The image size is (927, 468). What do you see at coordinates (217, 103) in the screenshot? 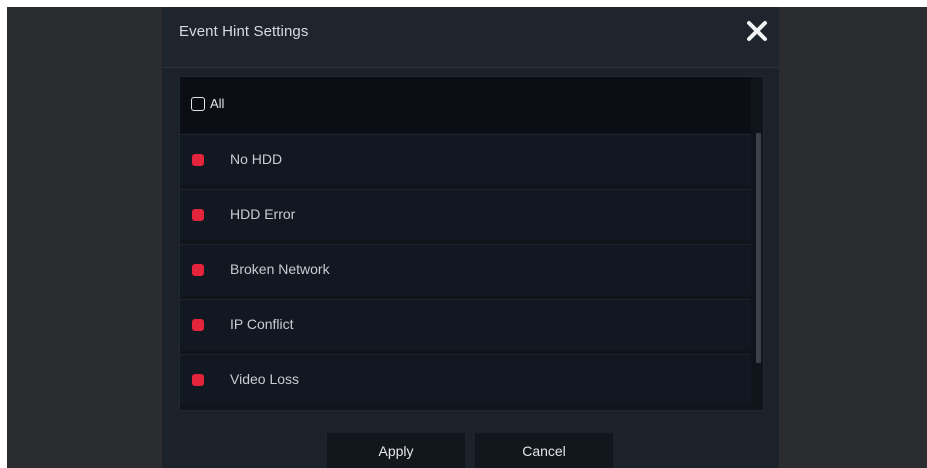
I see `select-all-label: All` at bounding box center [217, 103].